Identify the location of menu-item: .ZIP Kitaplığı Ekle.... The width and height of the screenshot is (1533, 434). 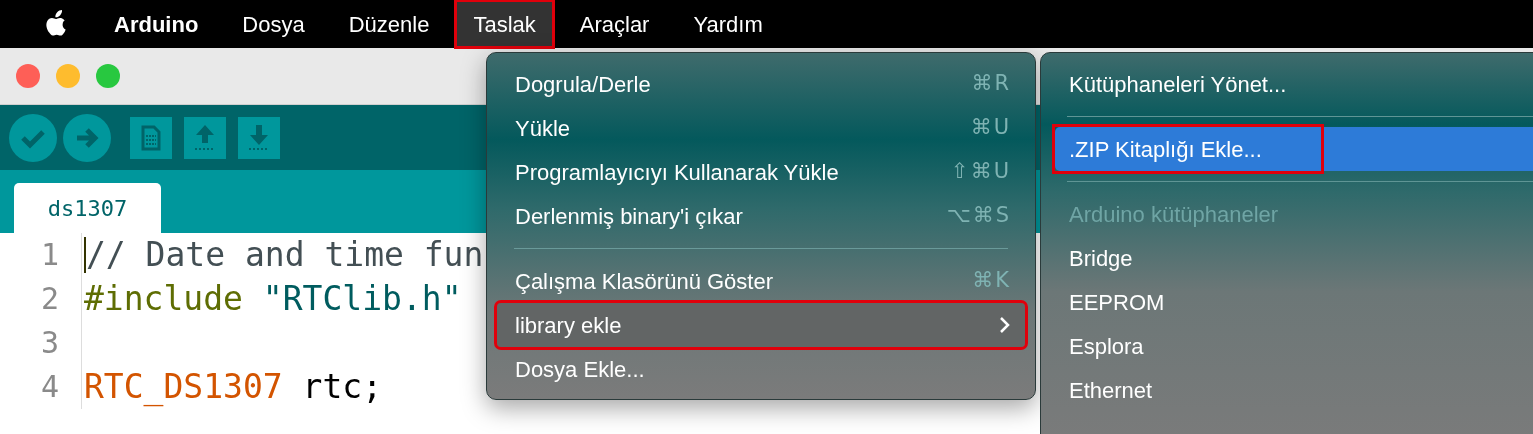
(1294, 149).